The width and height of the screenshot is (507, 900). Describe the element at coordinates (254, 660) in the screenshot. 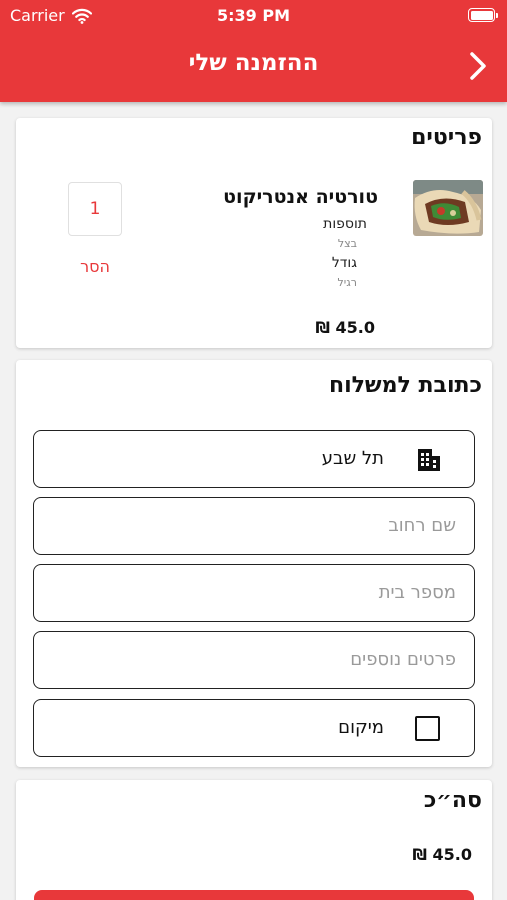

I see `additional-details-input: פרטים נוספים` at that location.